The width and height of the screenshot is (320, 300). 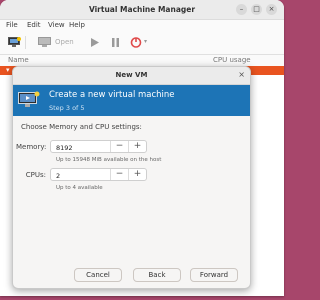 I want to click on dialog-title: New VM, so click(x=131, y=75).